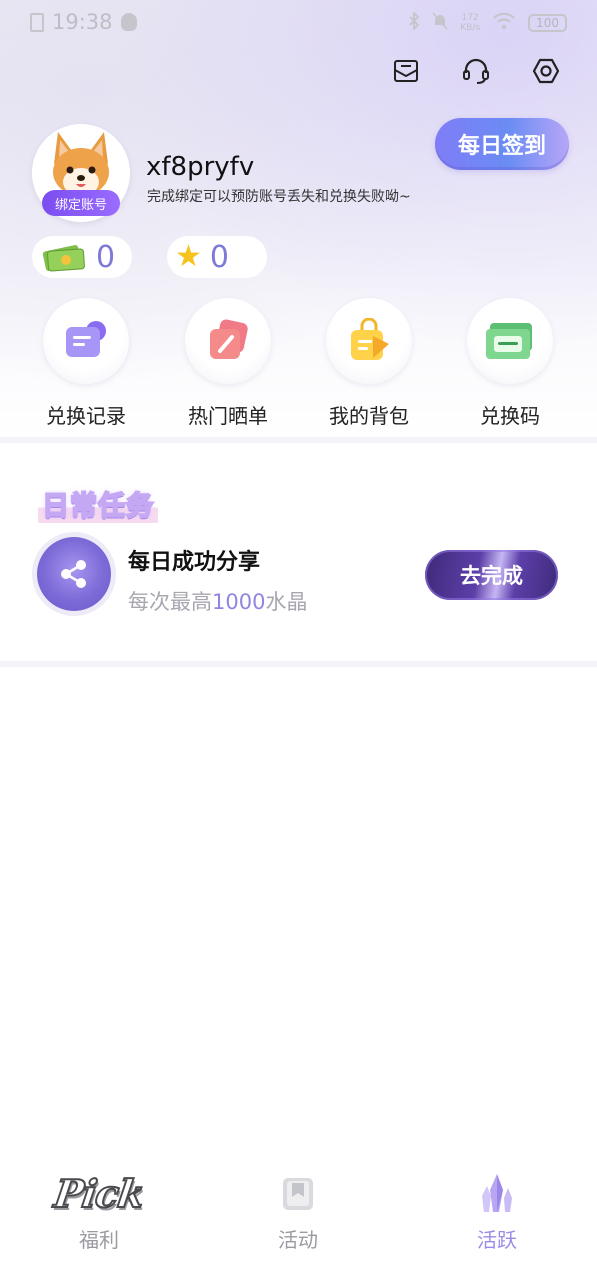 The width and height of the screenshot is (597, 1280). What do you see at coordinates (286, 602) in the screenshot?
I see `task-desc-suffix: 水晶` at bounding box center [286, 602].